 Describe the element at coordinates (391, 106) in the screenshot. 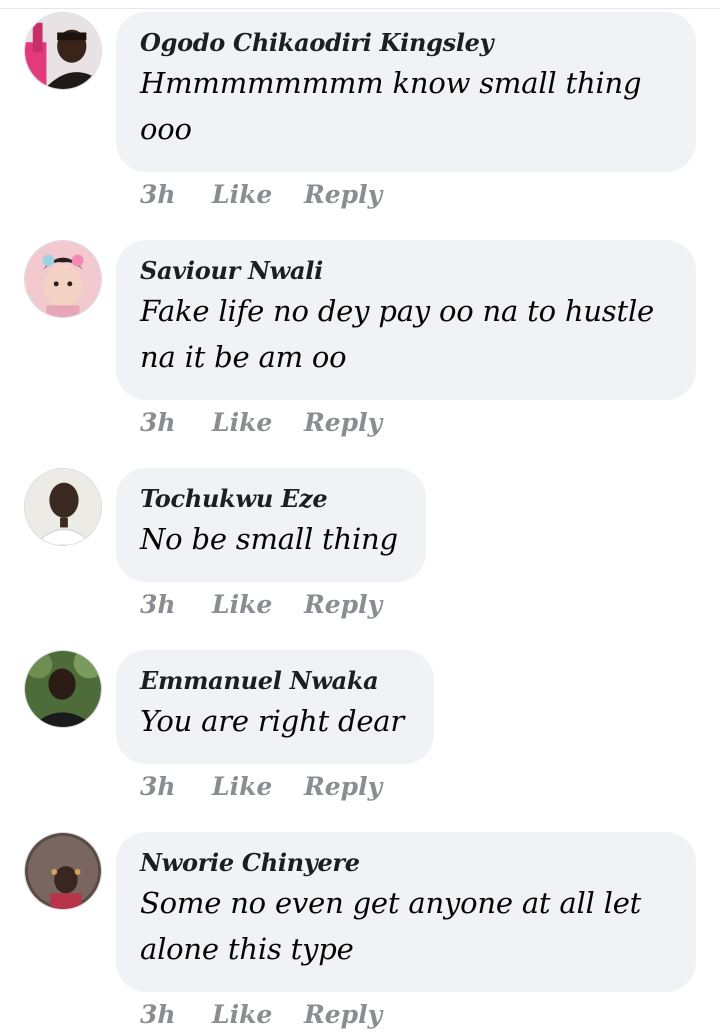

I see `comment-text: Hmmmmmmmm know small thing ooo` at that location.